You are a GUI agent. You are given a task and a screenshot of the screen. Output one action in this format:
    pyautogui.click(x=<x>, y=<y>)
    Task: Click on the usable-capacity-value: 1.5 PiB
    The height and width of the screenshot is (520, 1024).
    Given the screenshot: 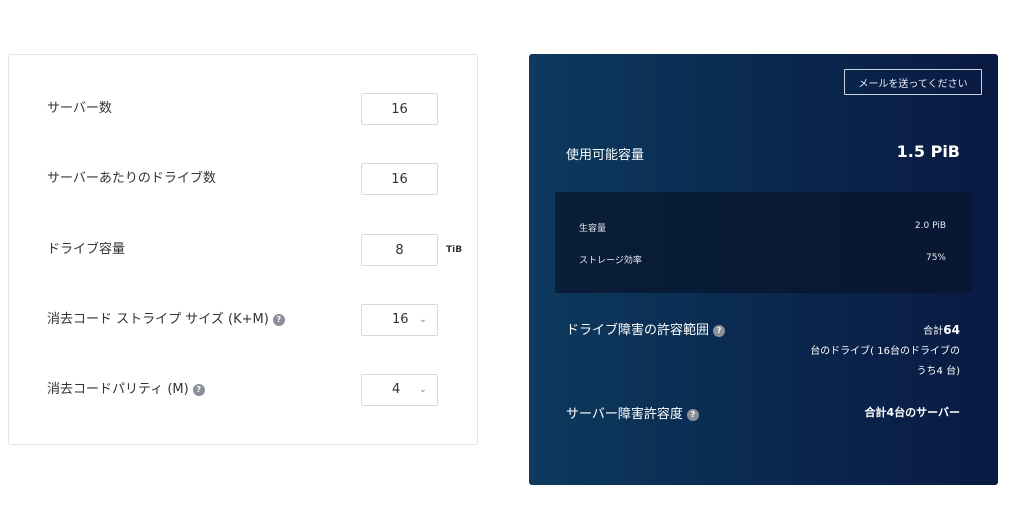 What is the action you would take?
    pyautogui.click(x=928, y=151)
    